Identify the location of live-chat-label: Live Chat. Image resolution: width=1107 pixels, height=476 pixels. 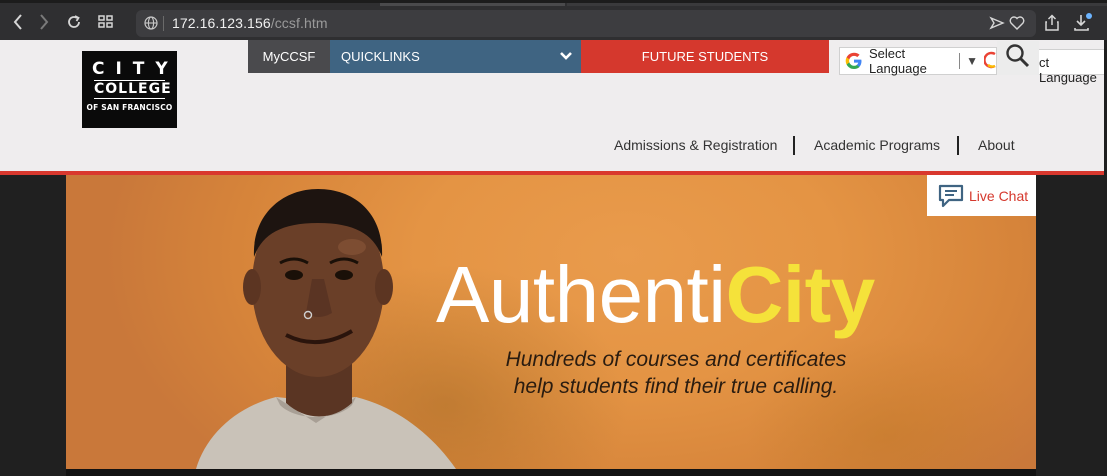
(999, 195).